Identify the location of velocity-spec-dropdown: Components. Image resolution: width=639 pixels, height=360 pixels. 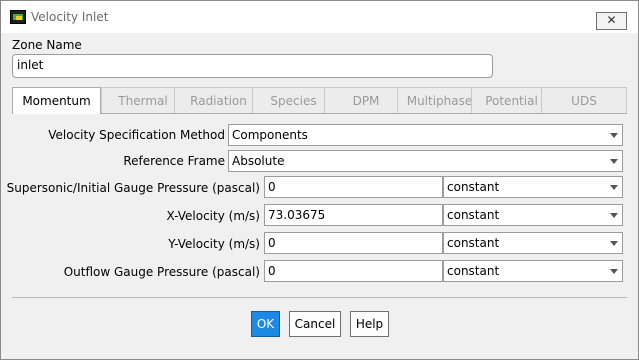
(425, 135).